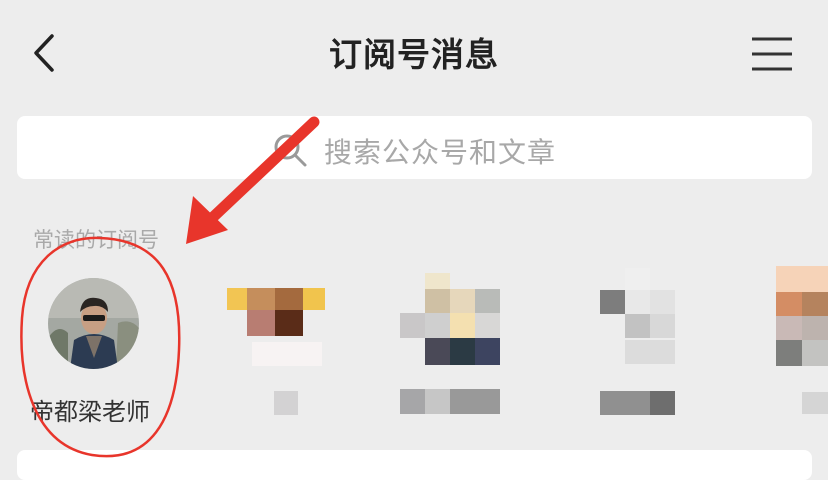 The width and height of the screenshot is (828, 480). I want to click on page-title: 订阅号消息, so click(414, 54).